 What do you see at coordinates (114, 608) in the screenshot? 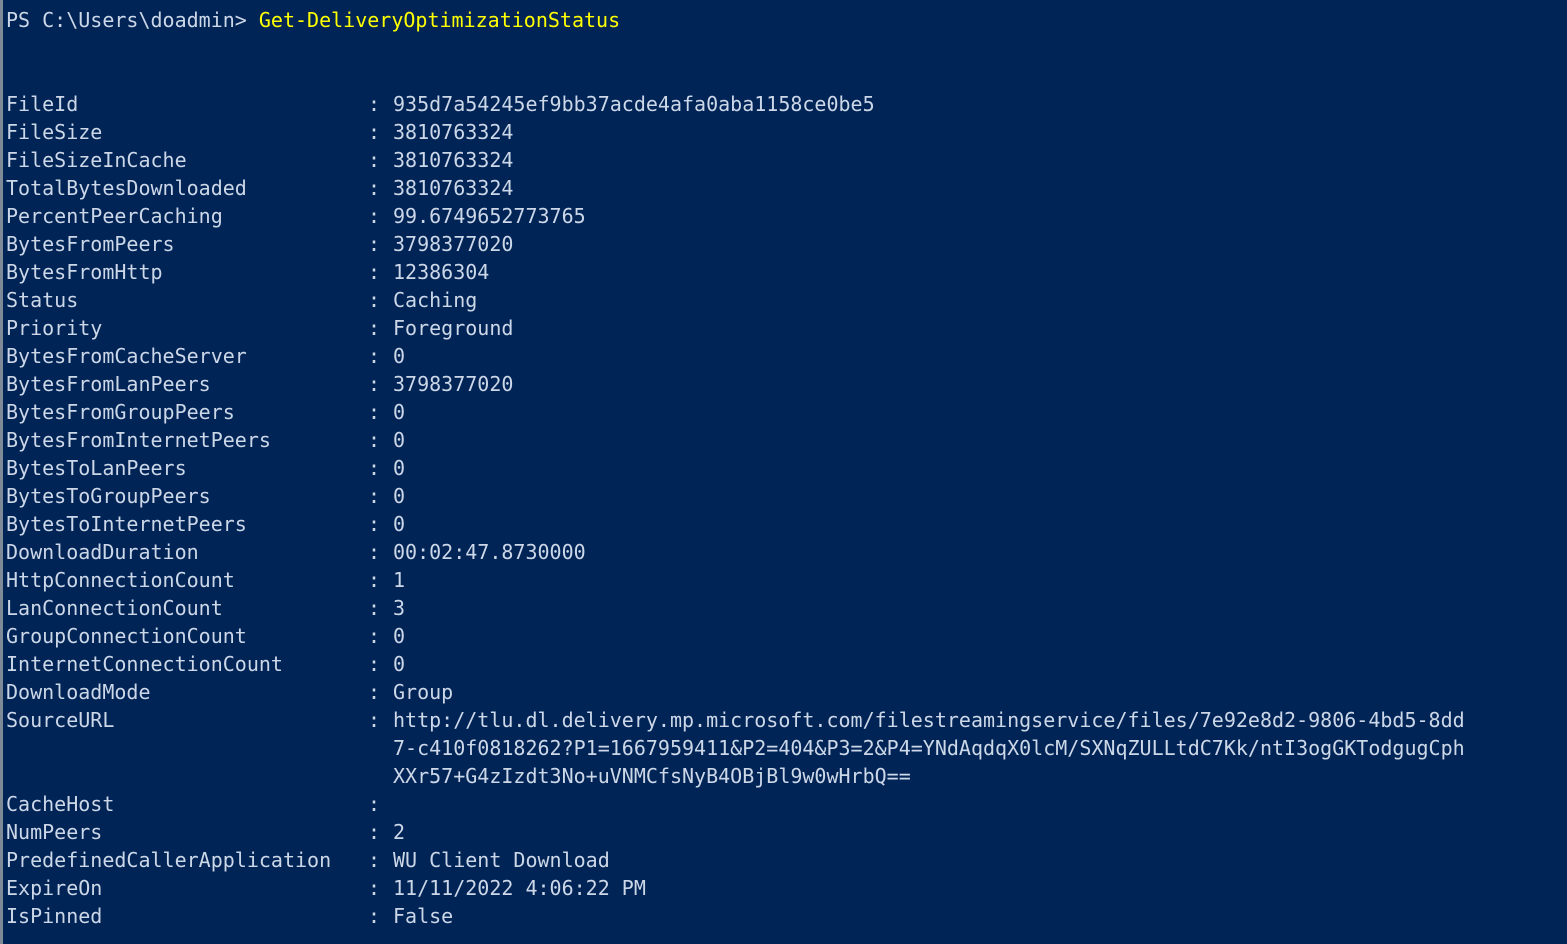
I see `property-key: LanConnectionCount` at bounding box center [114, 608].